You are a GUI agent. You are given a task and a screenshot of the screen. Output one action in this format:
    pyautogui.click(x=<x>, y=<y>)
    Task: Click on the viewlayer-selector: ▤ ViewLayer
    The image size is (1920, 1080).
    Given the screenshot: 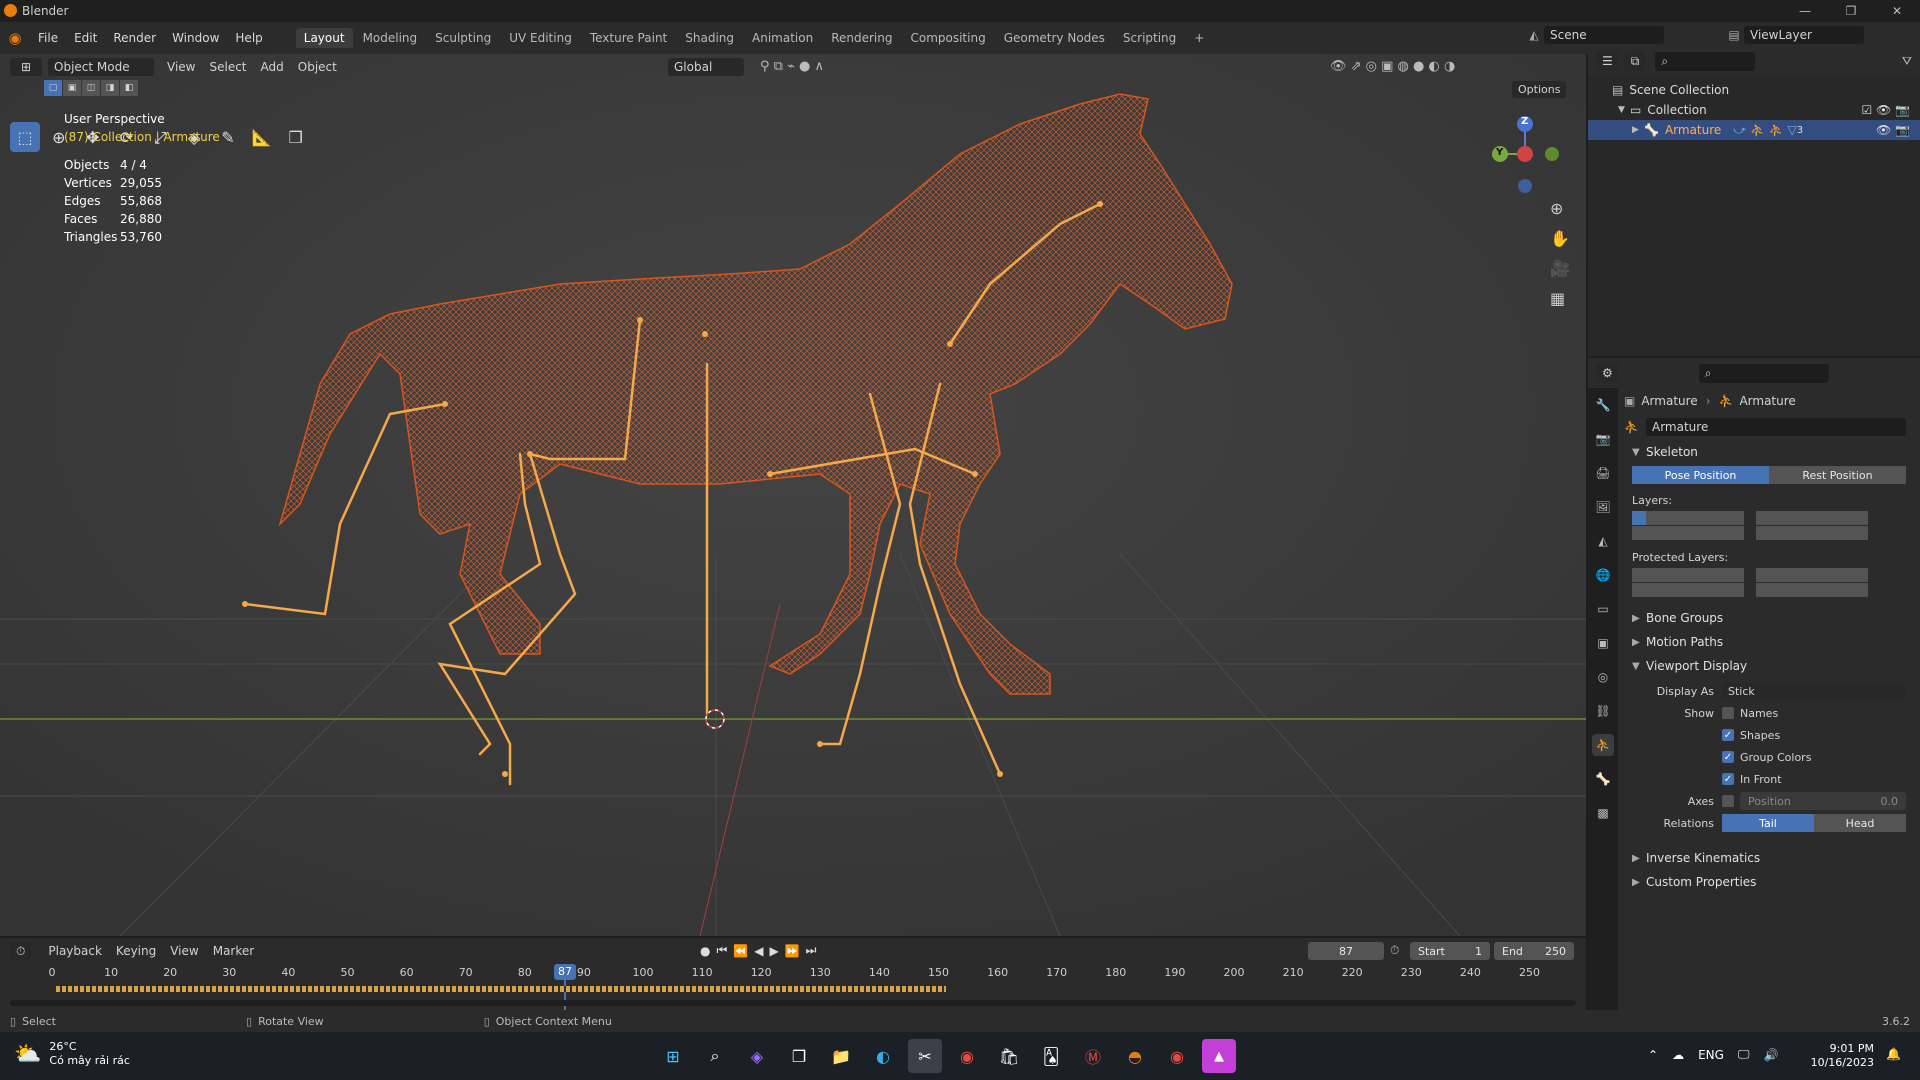 What is the action you would take?
    pyautogui.click(x=1794, y=35)
    